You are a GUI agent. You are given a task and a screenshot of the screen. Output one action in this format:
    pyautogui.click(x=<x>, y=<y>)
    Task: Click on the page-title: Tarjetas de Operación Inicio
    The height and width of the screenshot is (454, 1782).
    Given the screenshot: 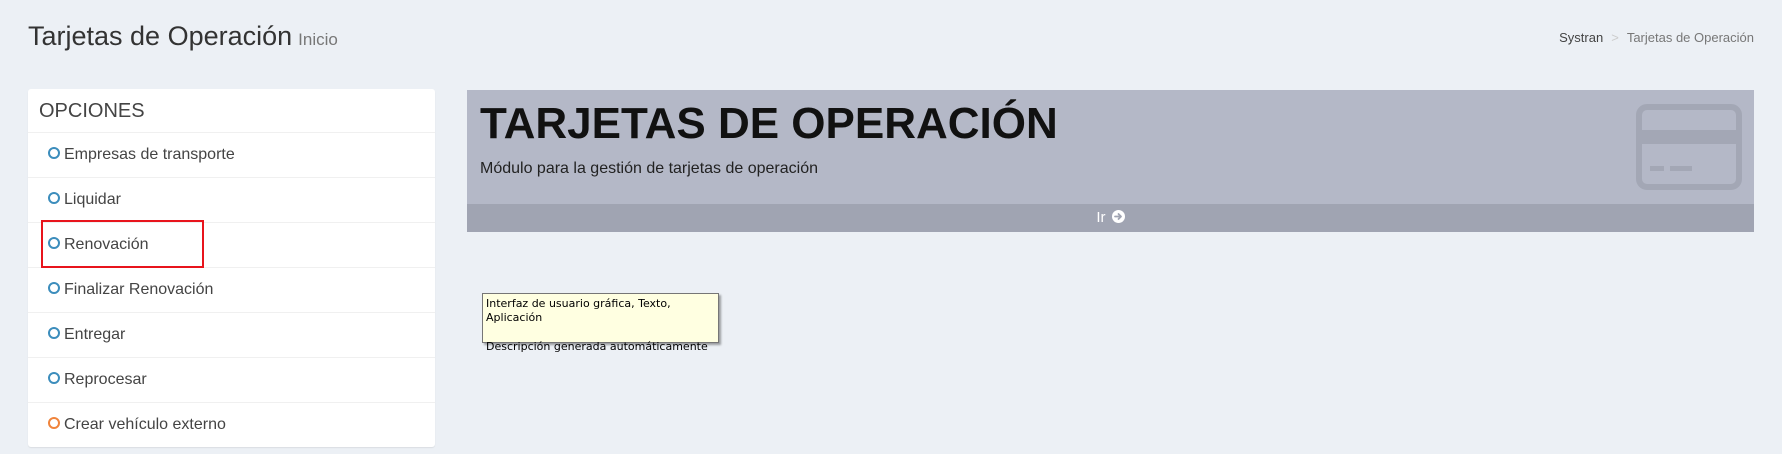 What is the action you would take?
    pyautogui.click(x=183, y=38)
    